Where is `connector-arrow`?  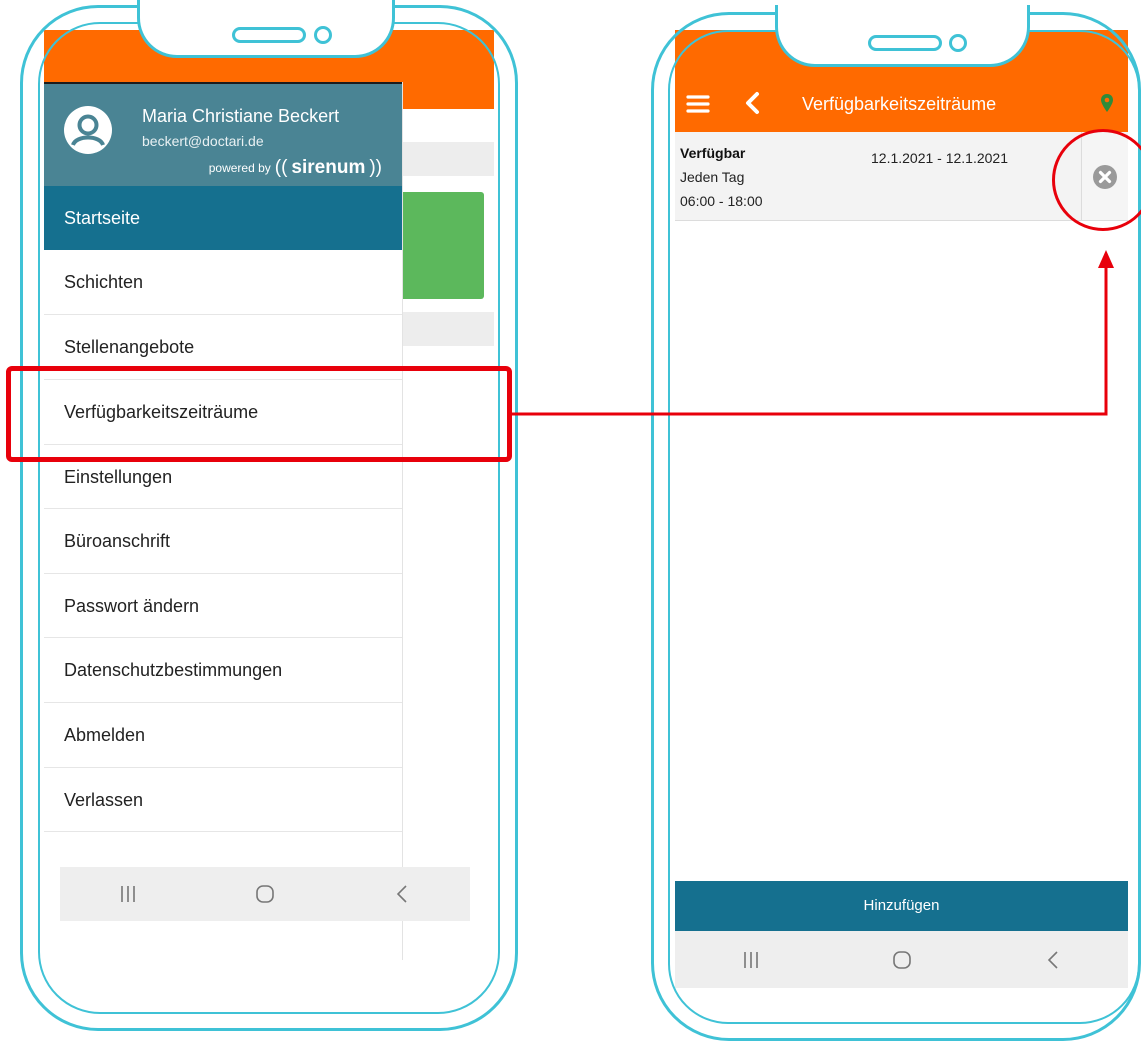
connector-arrow is located at coordinates (813, 333).